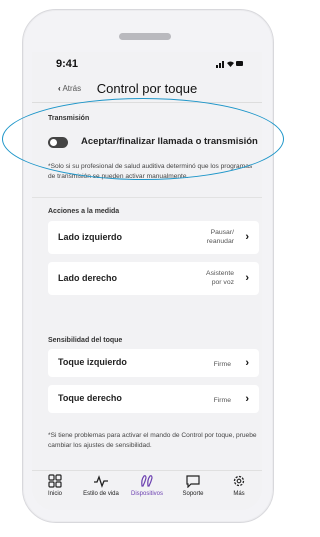 The width and height of the screenshot is (320, 537). Describe the element at coordinates (84, 211) in the screenshot. I see `custom-actions-section-label: Acciones a la medida` at that location.